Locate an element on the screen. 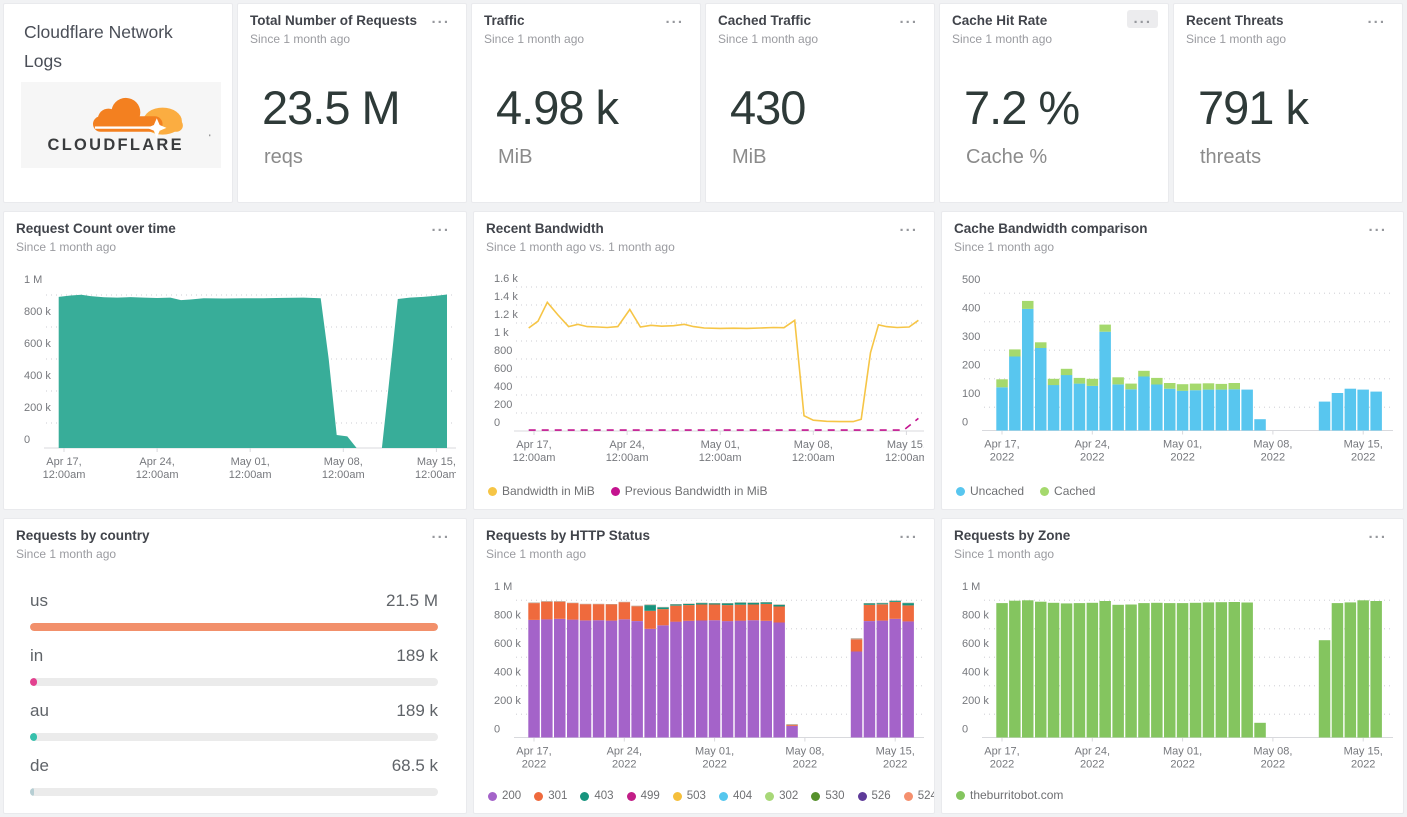  dashboard-title: Cloudflare Network Logs is located at coordinates (98, 46).